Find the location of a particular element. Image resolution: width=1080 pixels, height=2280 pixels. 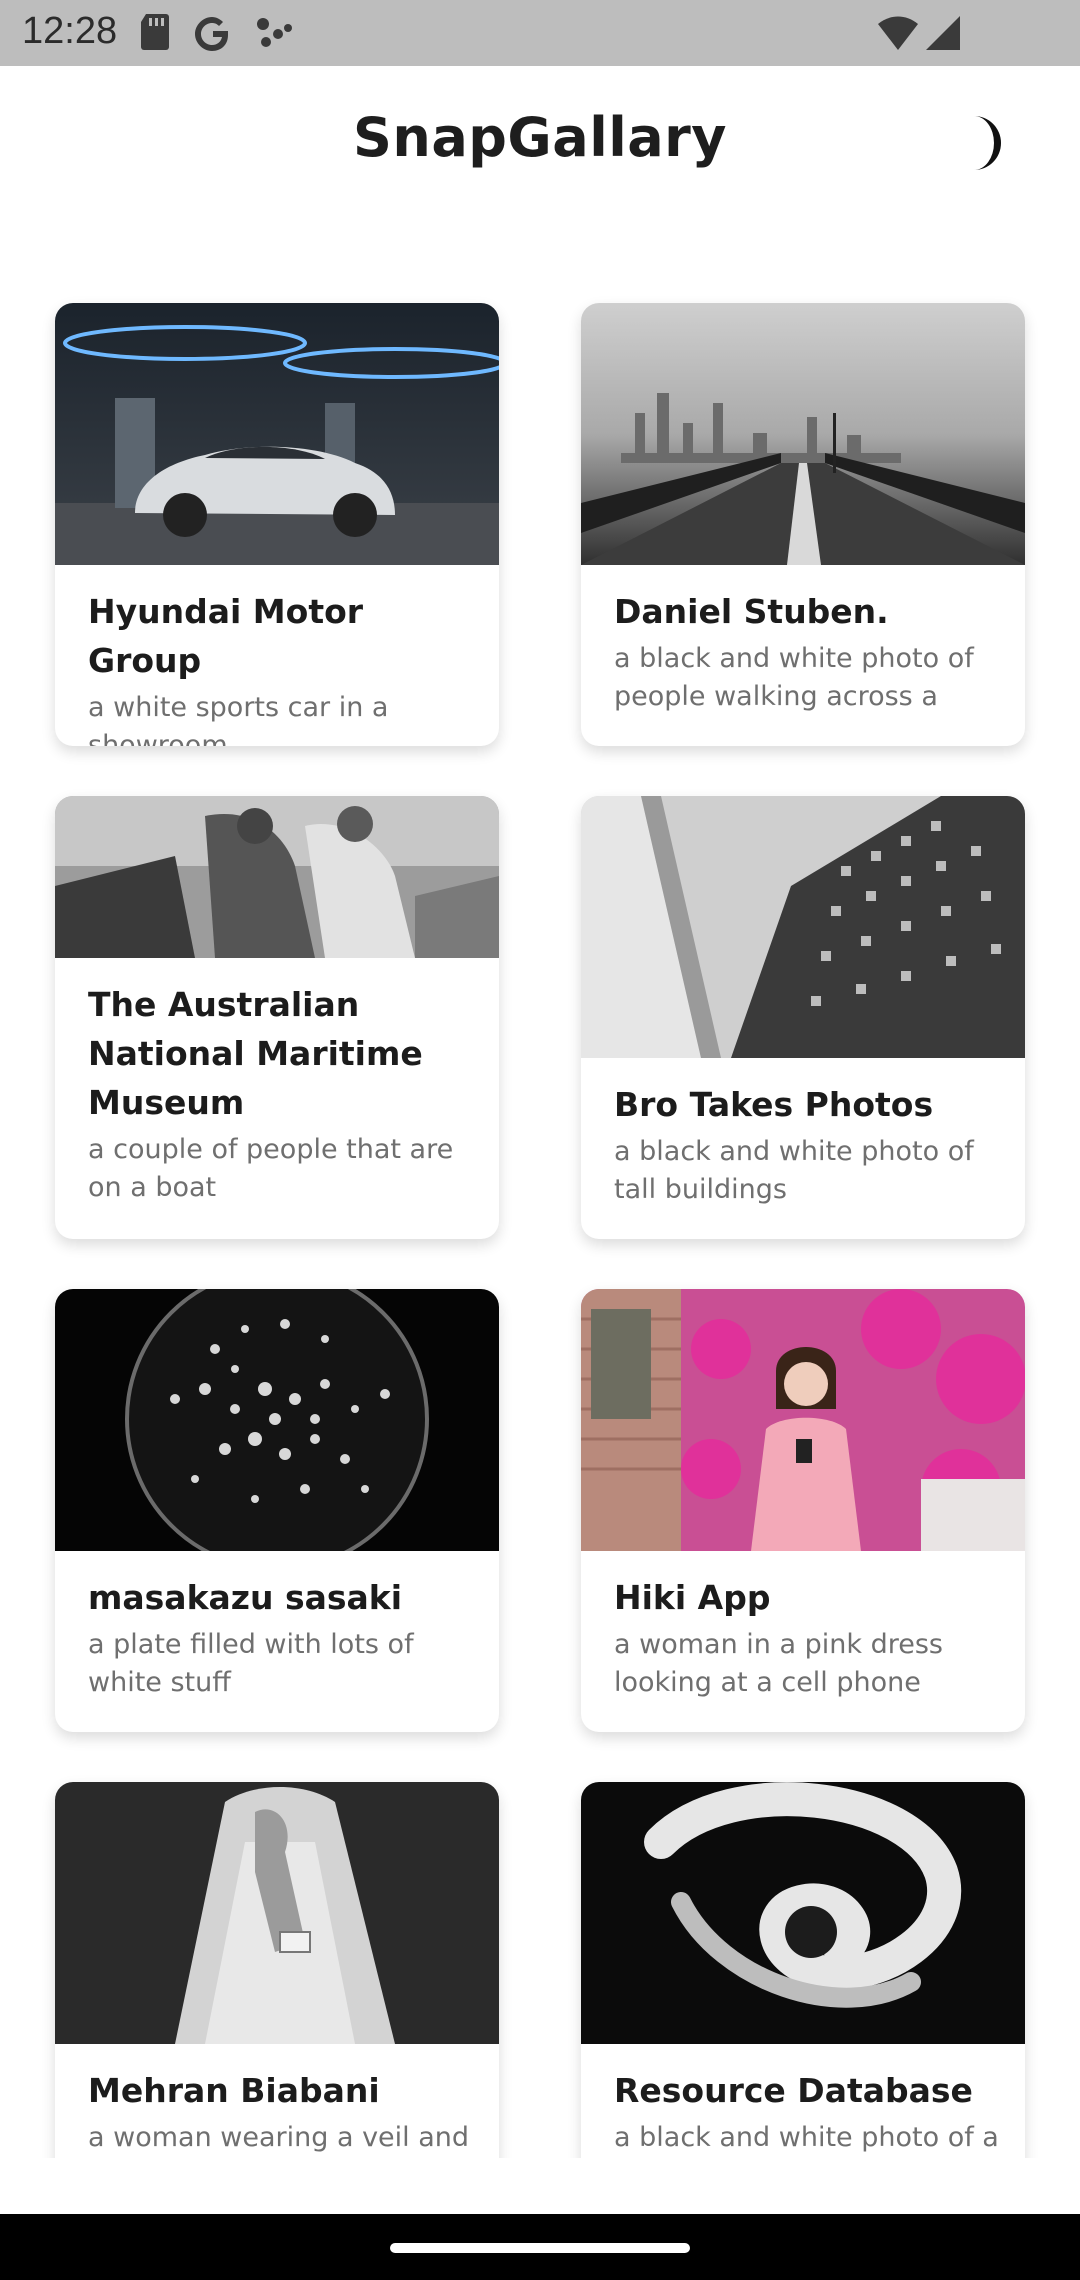

app-title: SnapGallary is located at coordinates (540, 137).